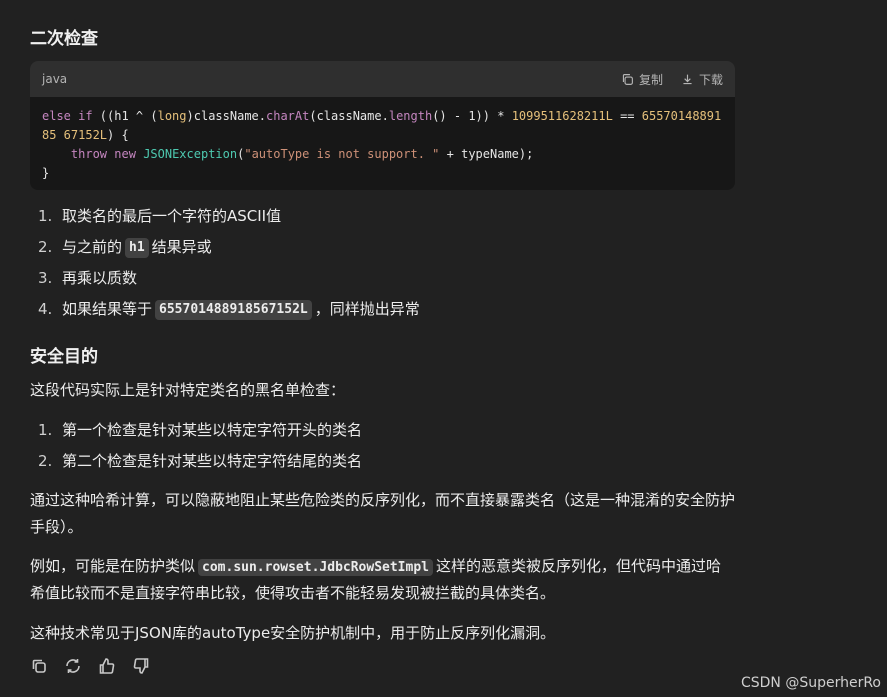  I want to click on regenerate-icon, so click(73, 666).